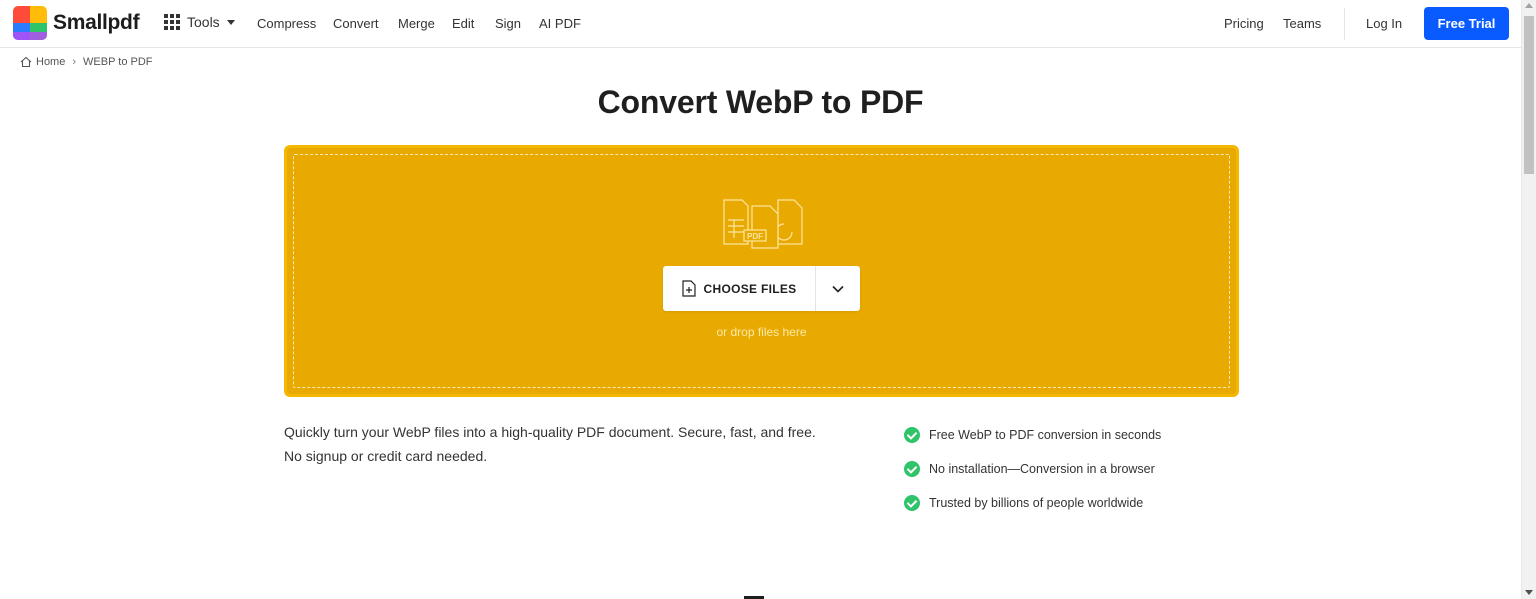 This screenshot has height=599, width=1536. Describe the element at coordinates (1528, 299) in the screenshot. I see `page-scrollbar` at that location.